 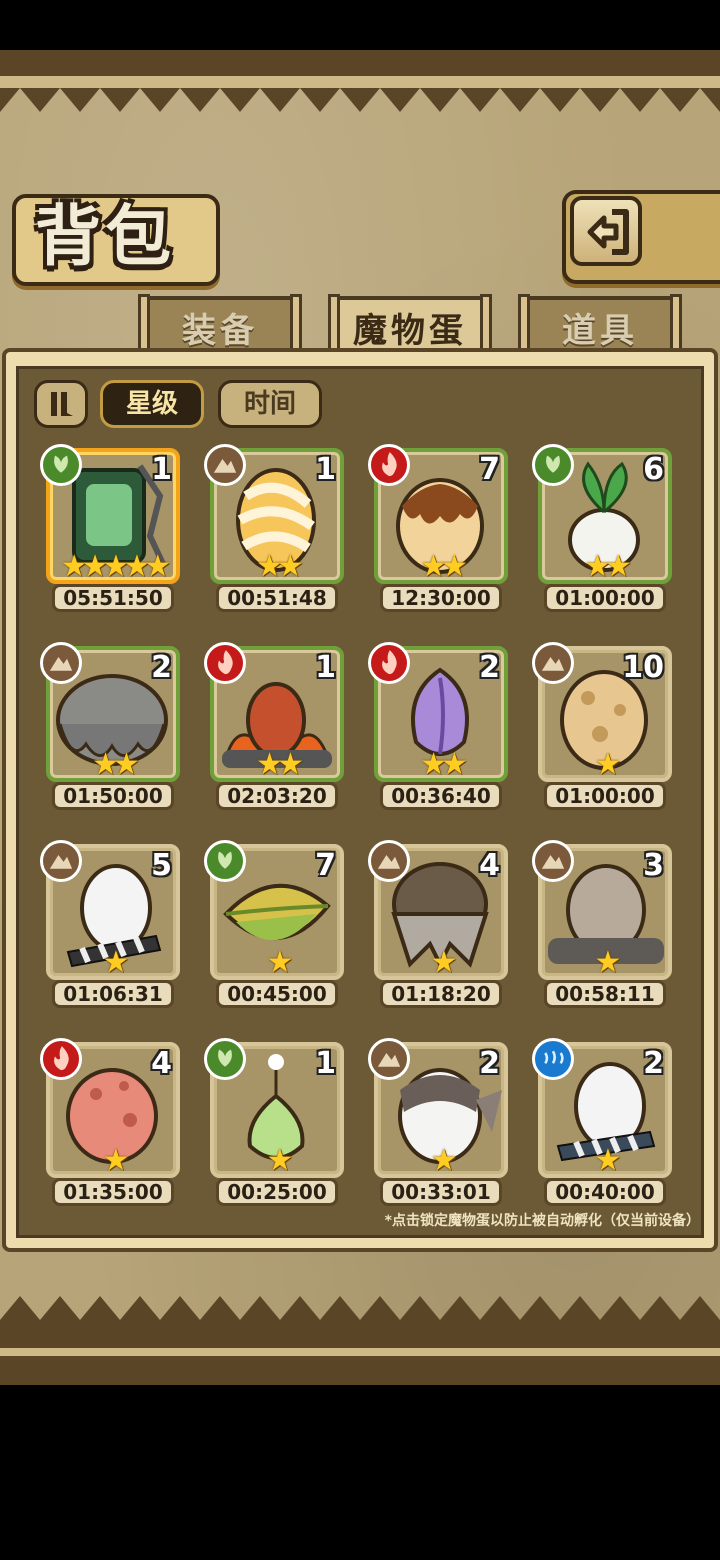 I want to click on hatch-timer: 12:30:00, so click(x=441, y=598).